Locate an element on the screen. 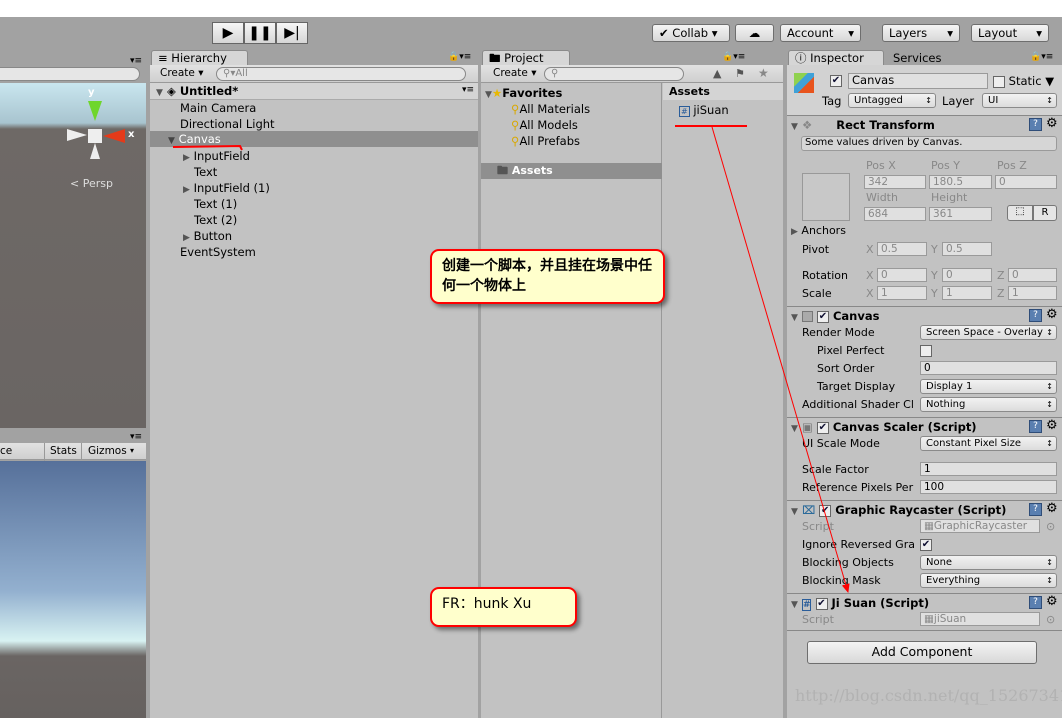  canvas-underline is located at coordinates (207, 147).